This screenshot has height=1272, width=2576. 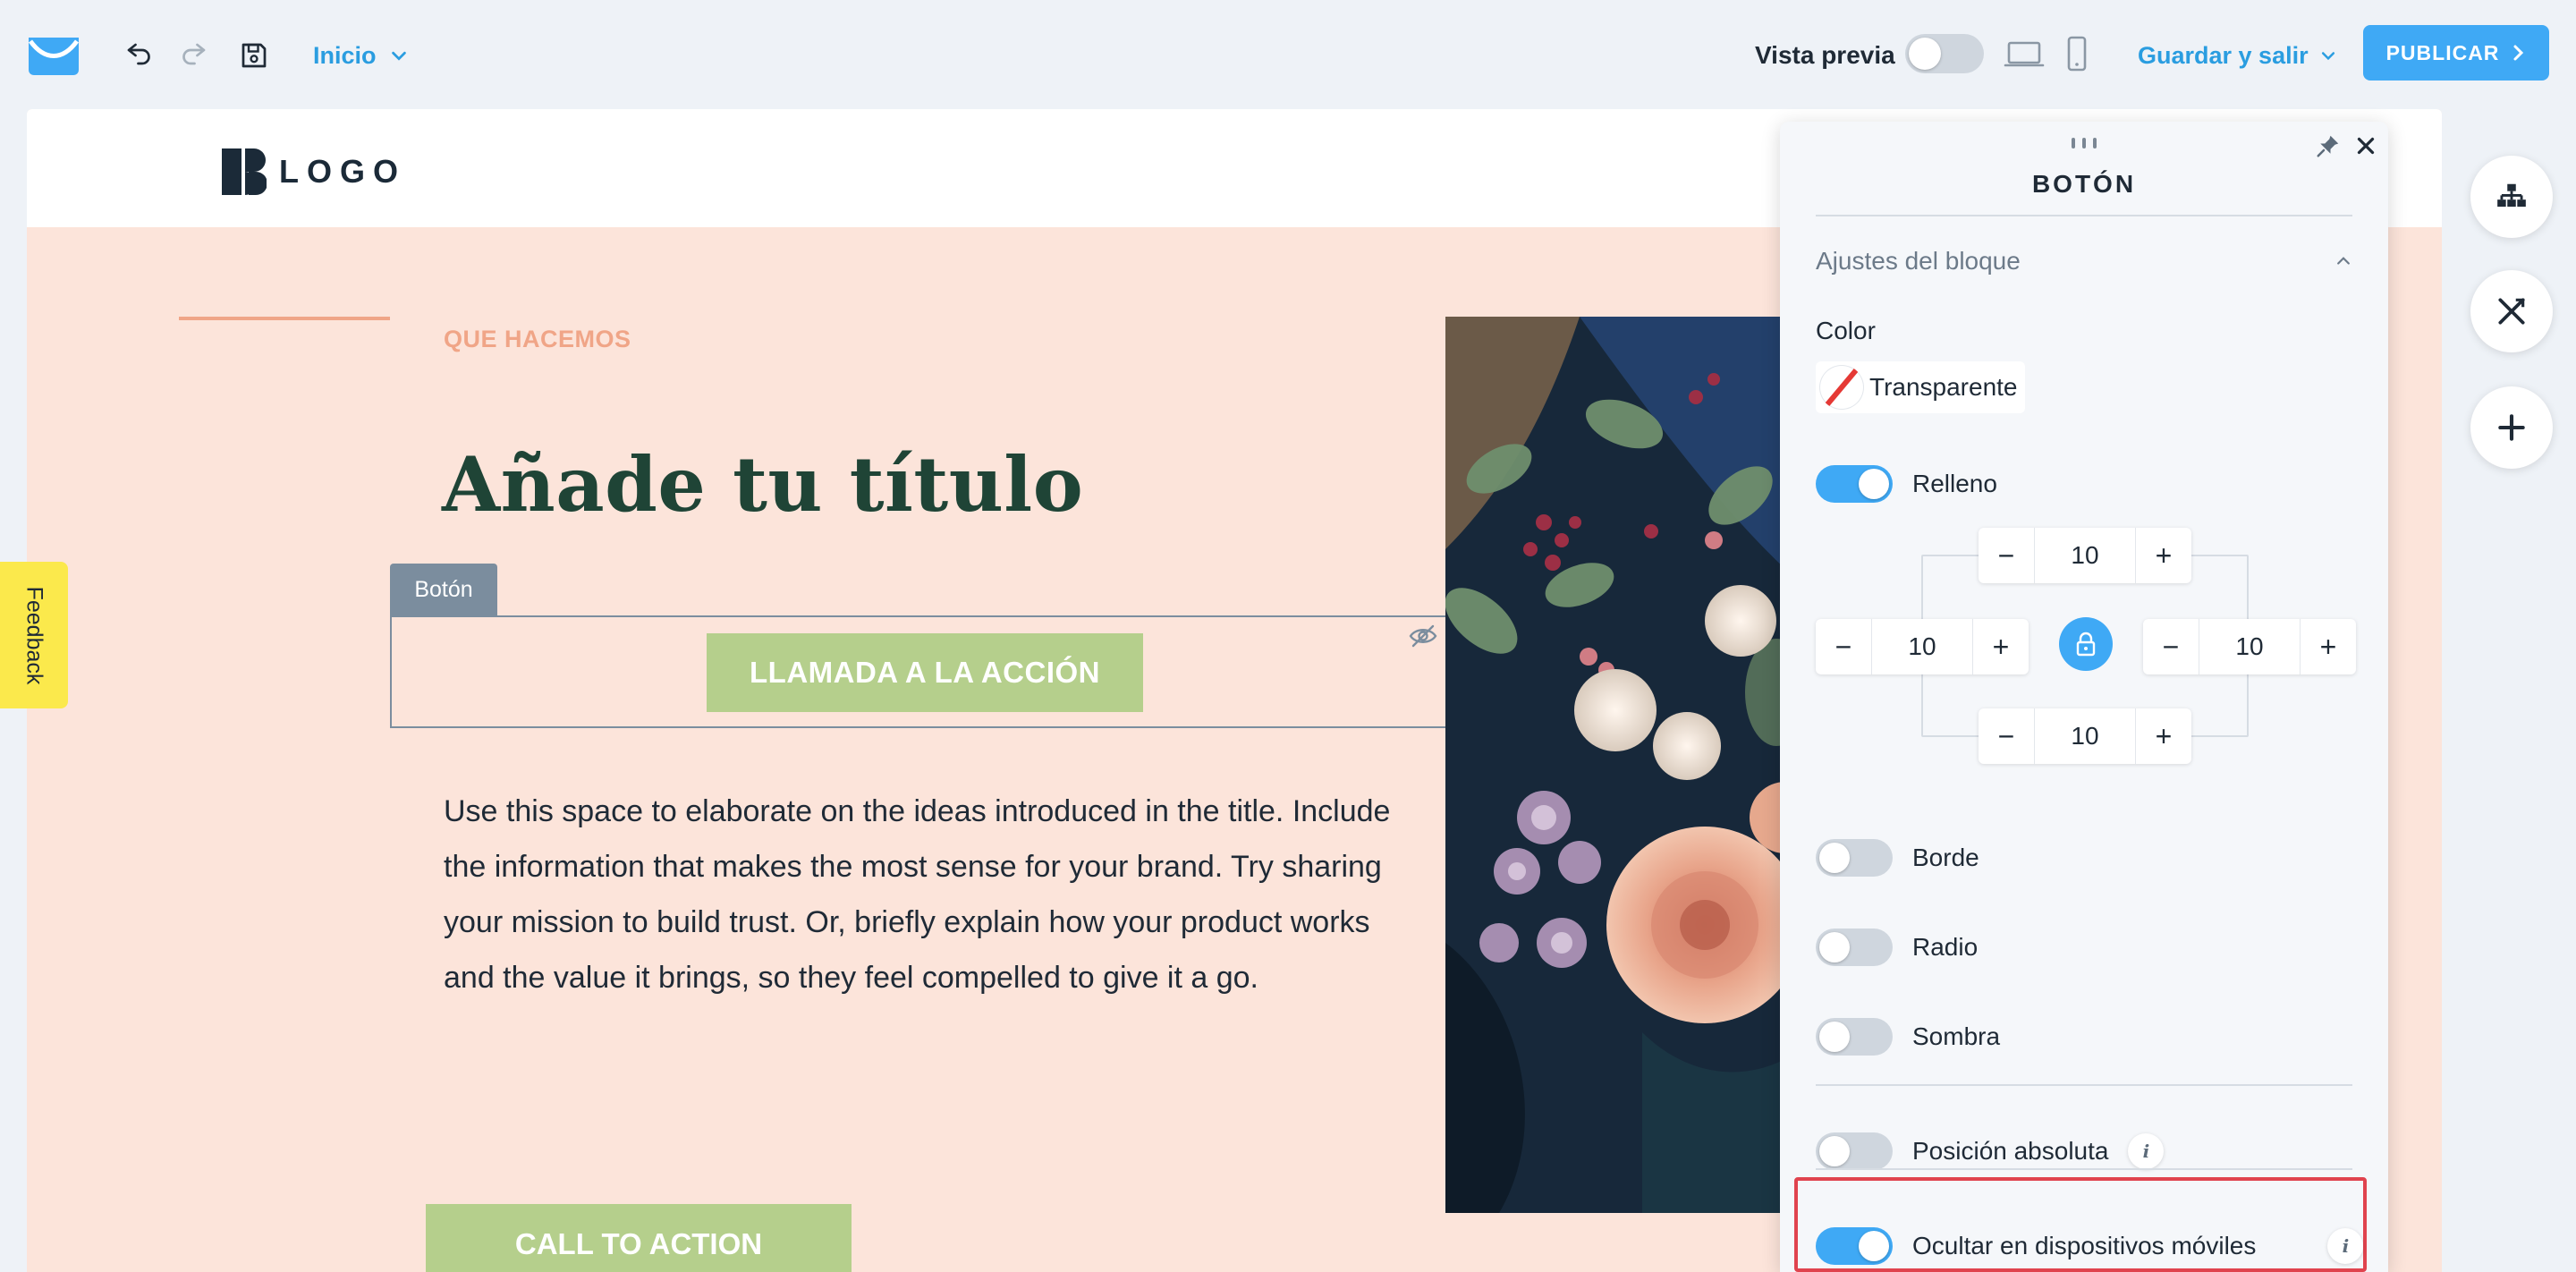 I want to click on absolute-position-switch, so click(x=1854, y=1151).